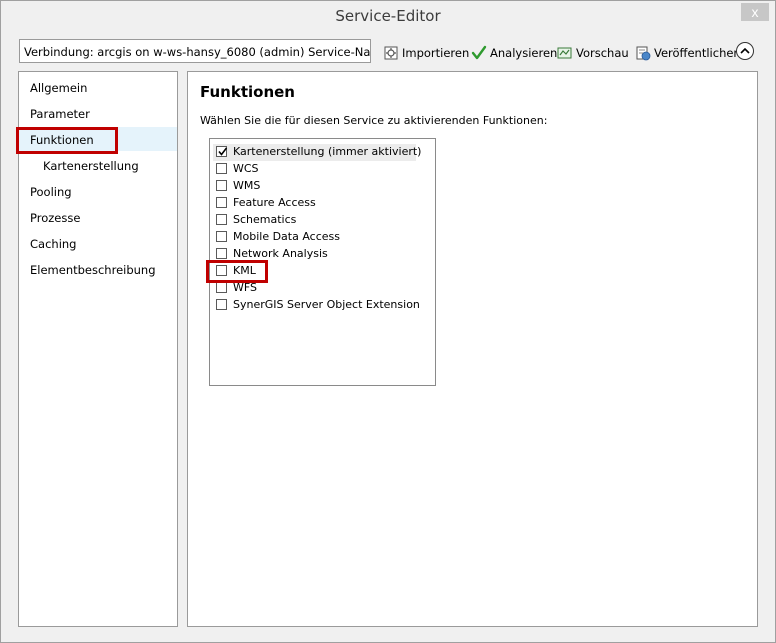 The width and height of the screenshot is (776, 643). Describe the element at coordinates (697, 53) in the screenshot. I see `publish-button-label: Veröffentlichen` at that location.